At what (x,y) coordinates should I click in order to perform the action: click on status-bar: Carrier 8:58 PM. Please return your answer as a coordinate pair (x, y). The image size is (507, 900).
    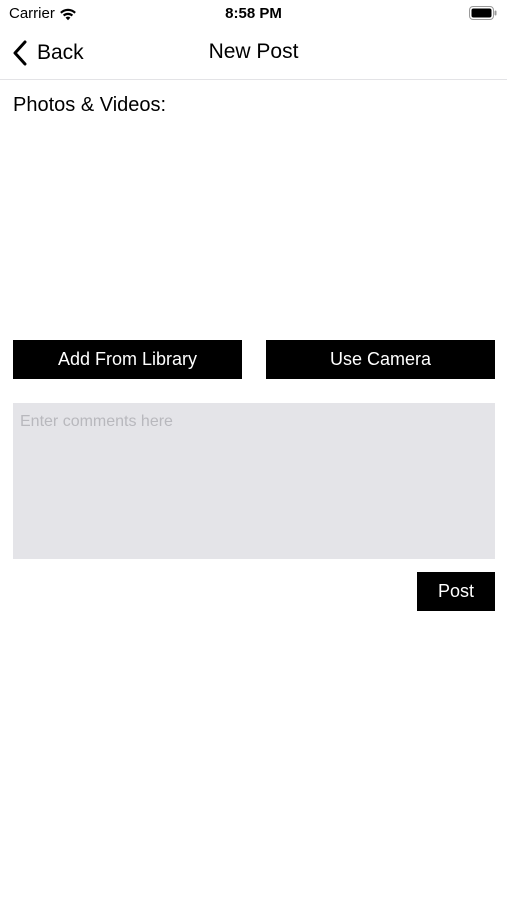
    Looking at the image, I should click on (253, 14).